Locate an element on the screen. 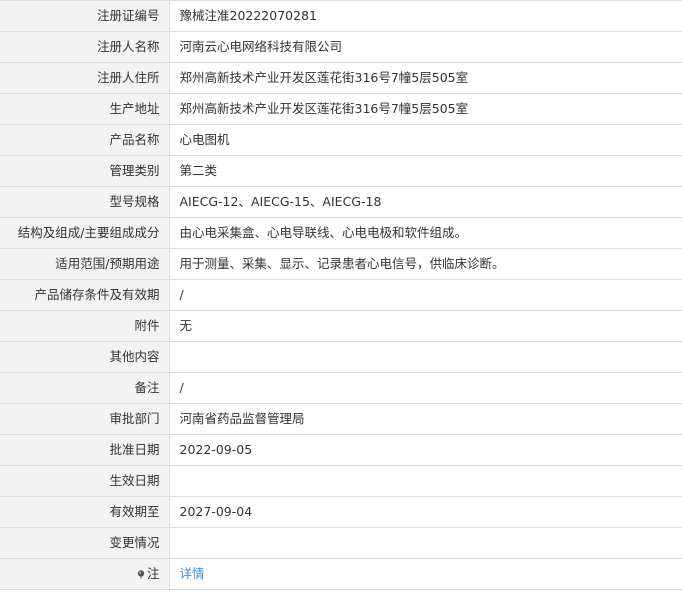  row-value: AIECG-12、AIECG-15、AIECG-18 is located at coordinates (425, 202).